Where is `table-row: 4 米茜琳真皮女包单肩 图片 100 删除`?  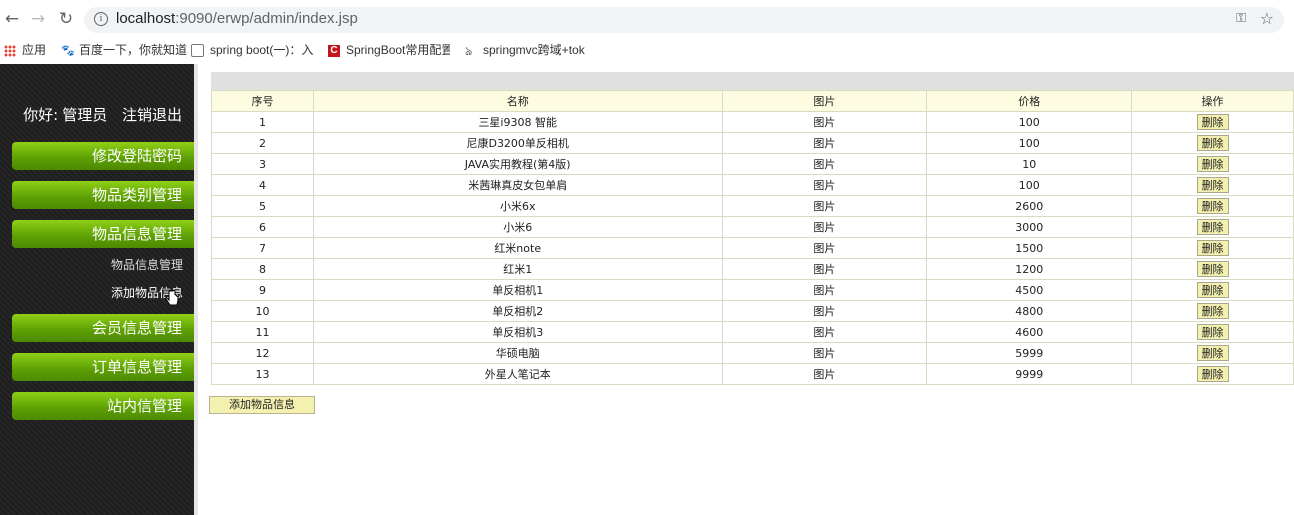 table-row: 4 米茜琳真皮女包单肩 图片 100 删除 is located at coordinates (752, 185).